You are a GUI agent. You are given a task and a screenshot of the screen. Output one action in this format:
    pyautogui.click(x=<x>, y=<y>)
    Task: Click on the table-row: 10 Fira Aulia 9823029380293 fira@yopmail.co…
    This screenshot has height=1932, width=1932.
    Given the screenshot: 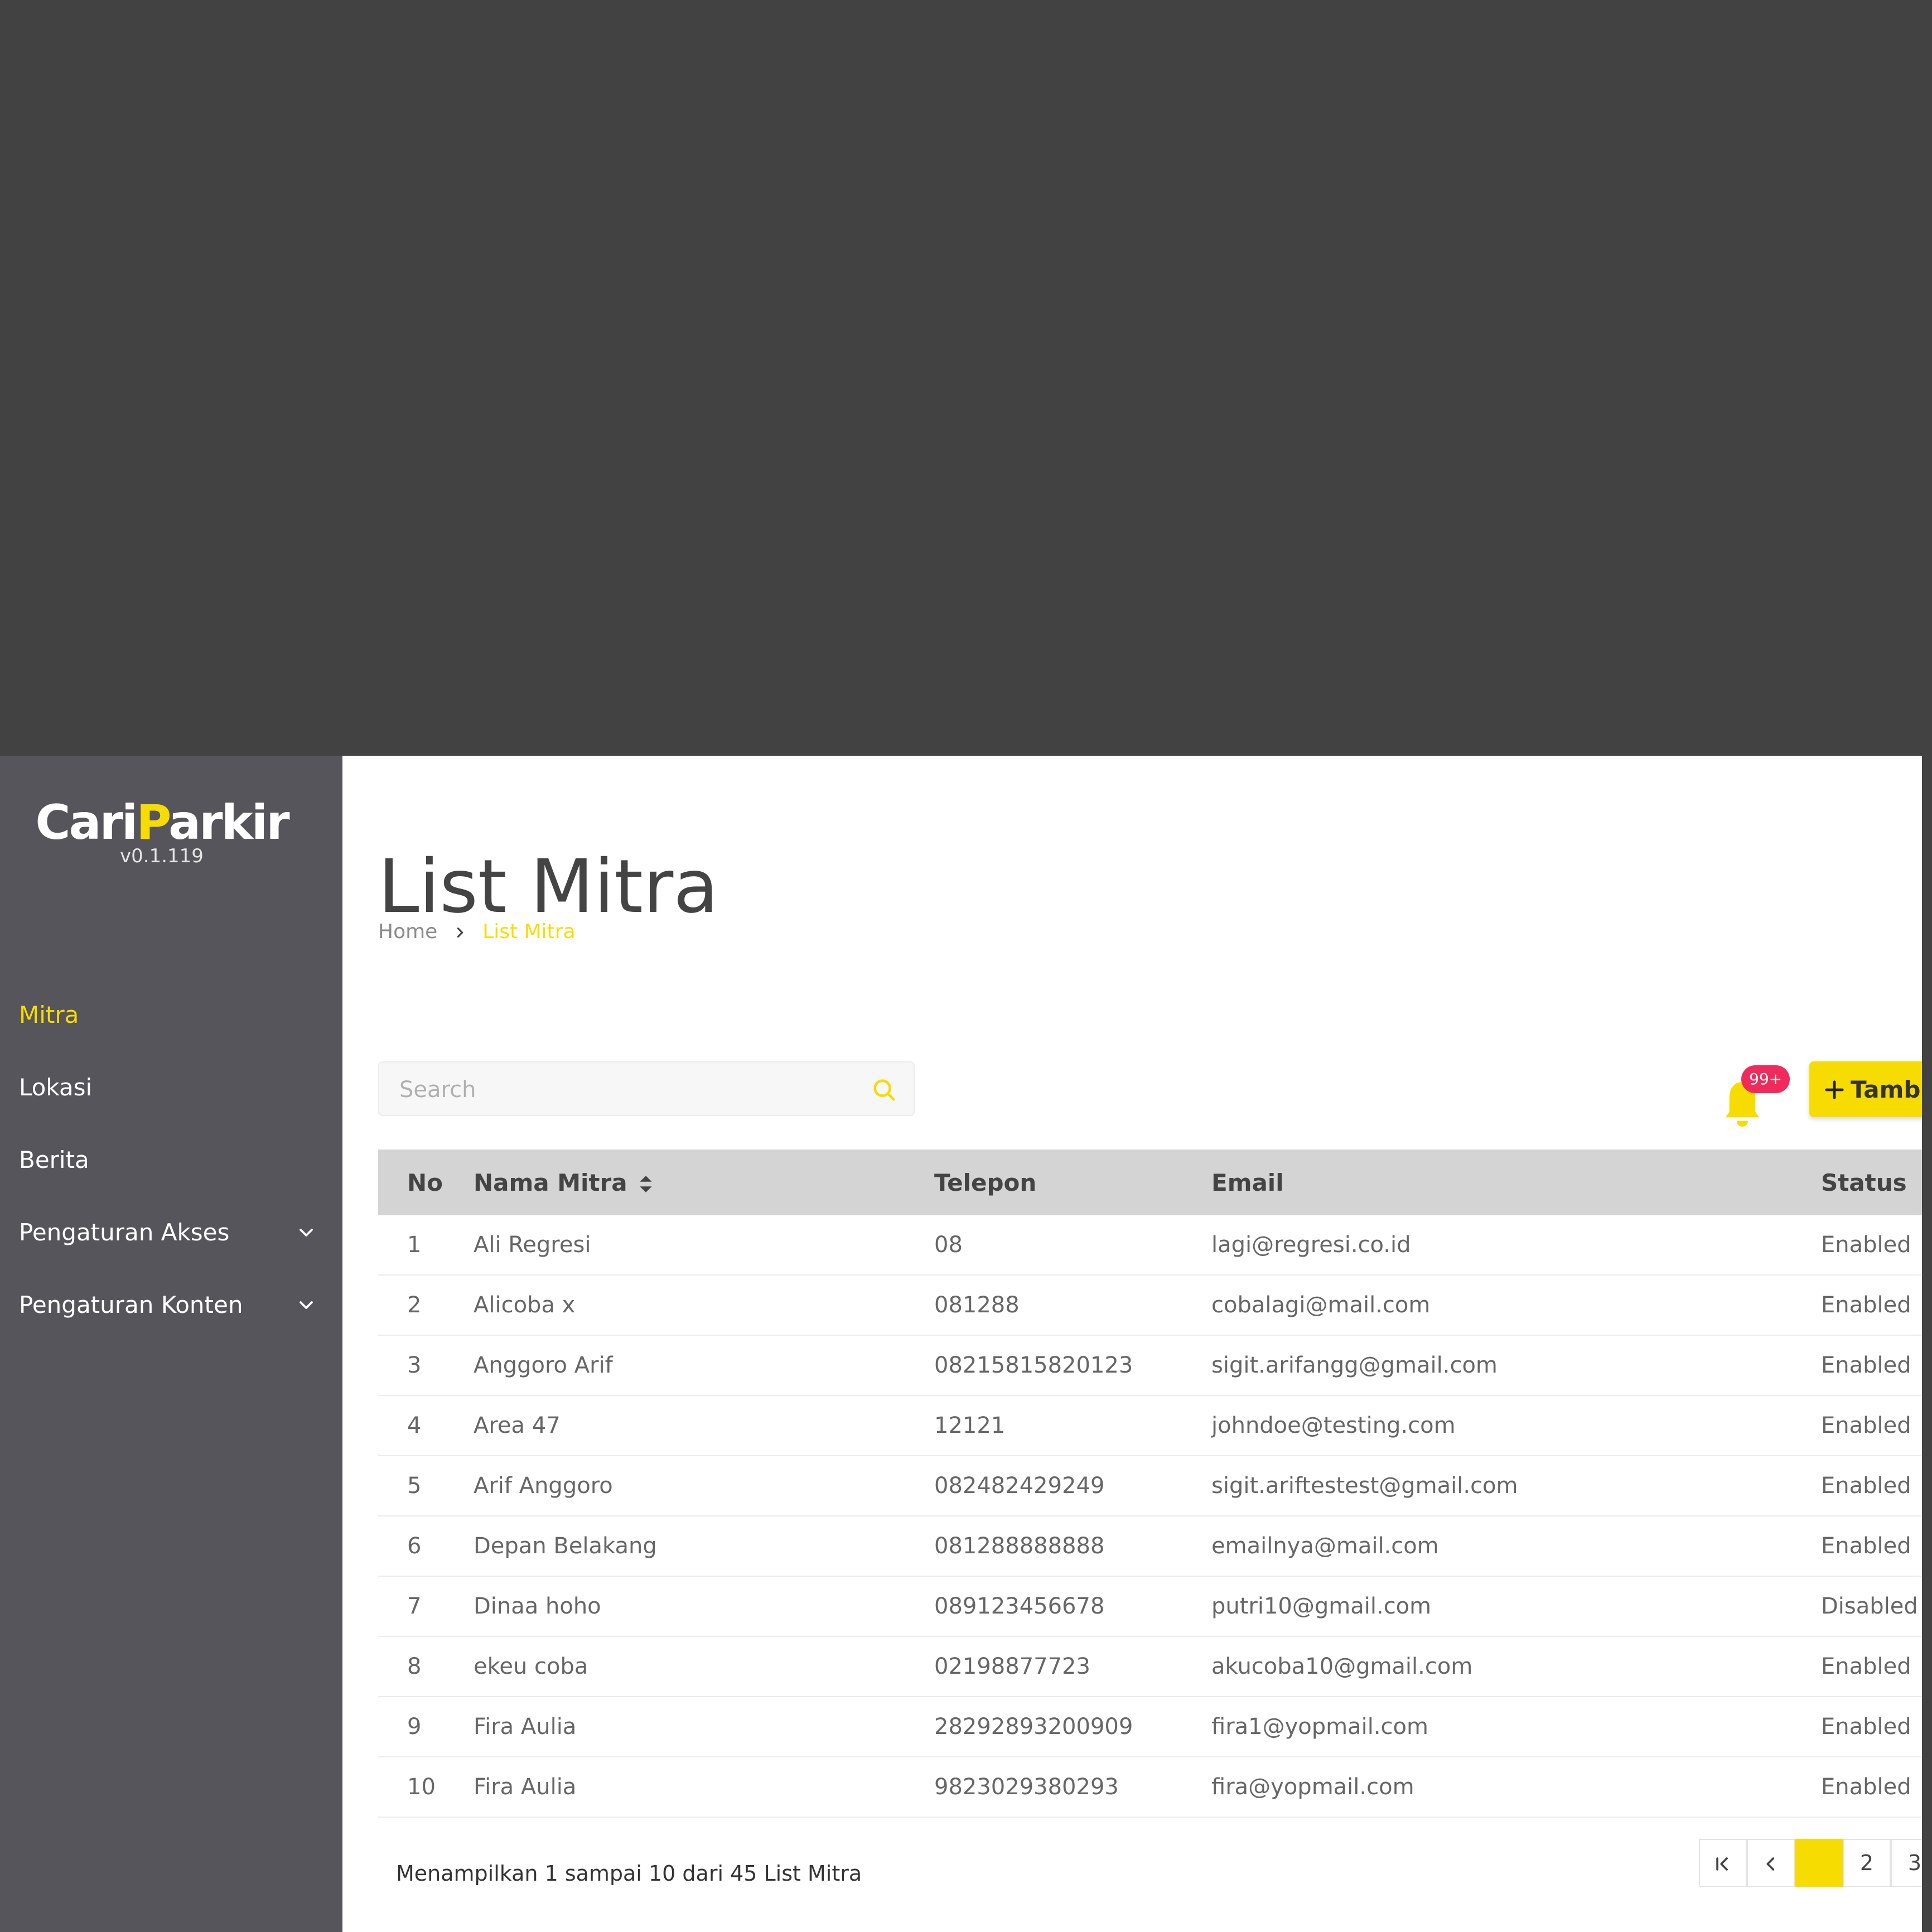 What is the action you would take?
    pyautogui.click(x=1150, y=1787)
    